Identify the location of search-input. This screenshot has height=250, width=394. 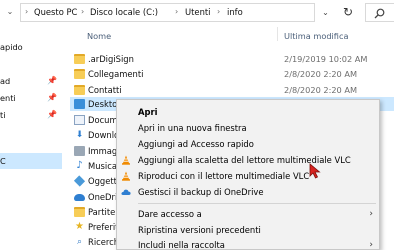
(379, 12).